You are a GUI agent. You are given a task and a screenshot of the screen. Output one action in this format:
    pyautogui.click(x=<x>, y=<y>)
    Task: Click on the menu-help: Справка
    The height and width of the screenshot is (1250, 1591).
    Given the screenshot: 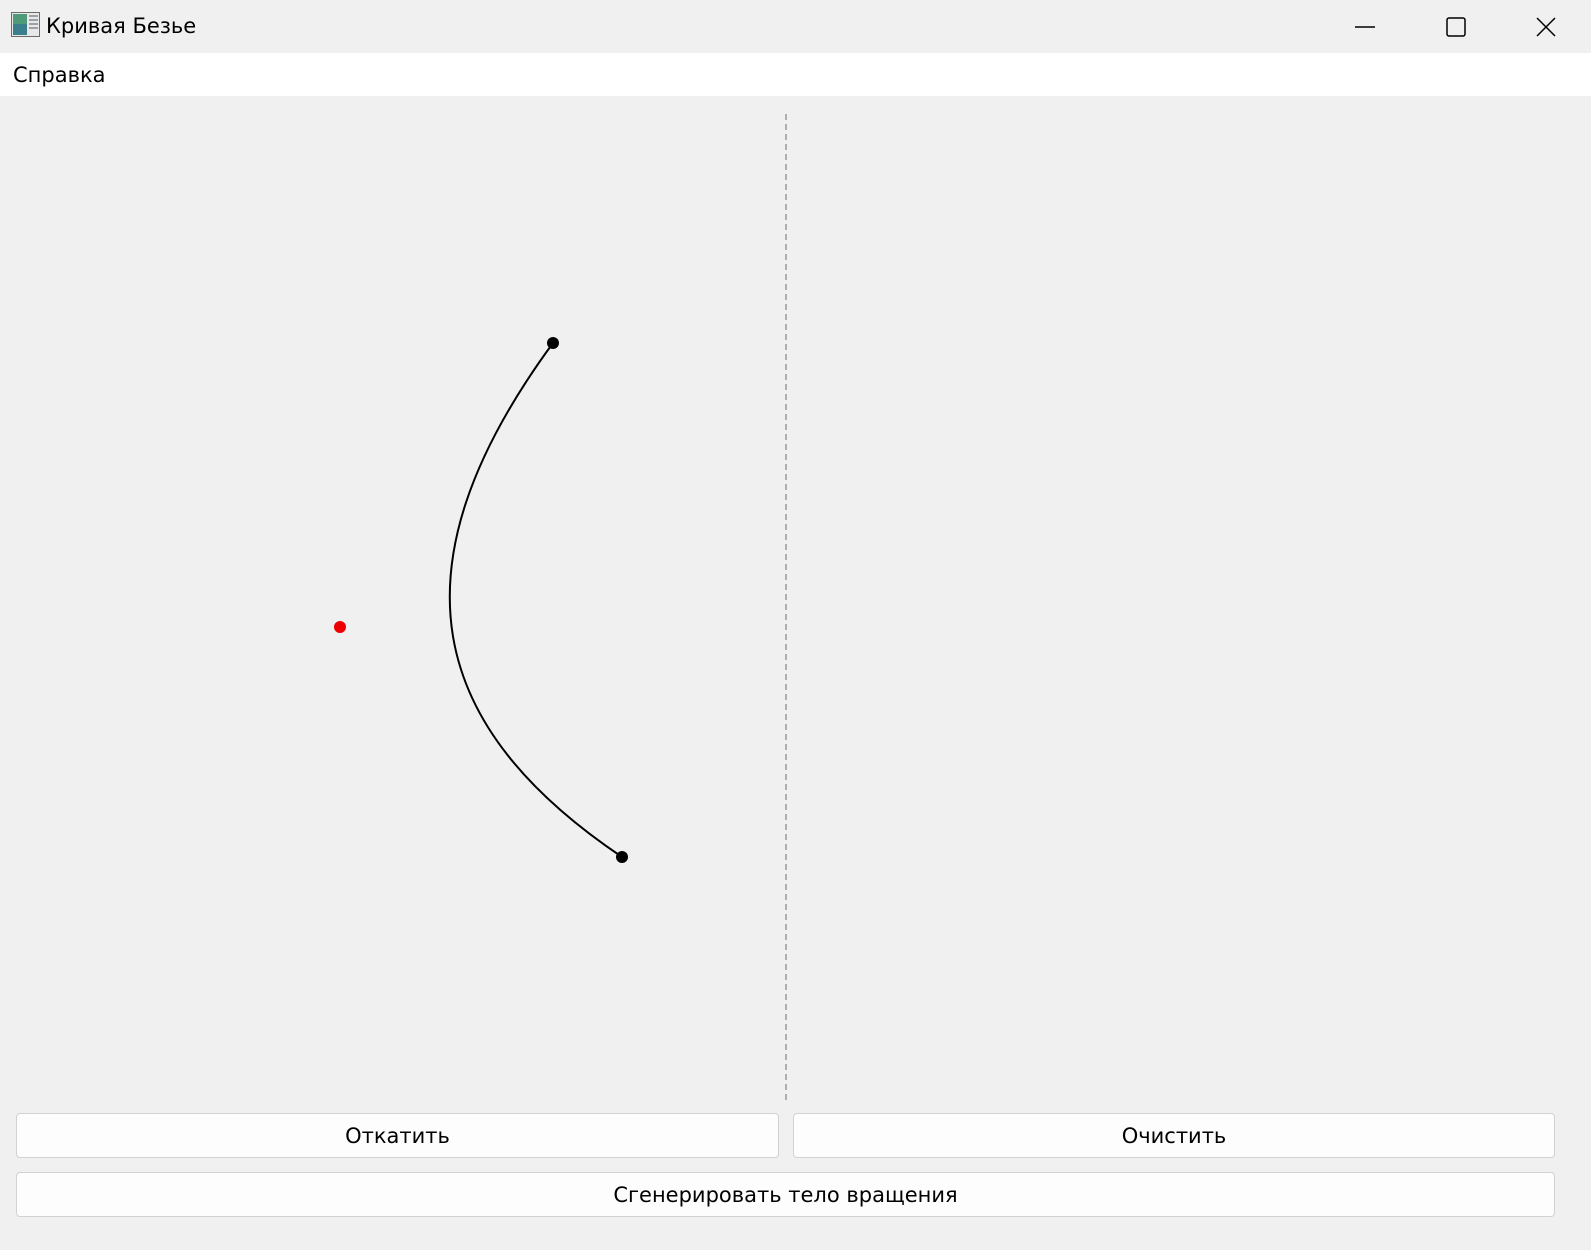 What is the action you would take?
    pyautogui.click(x=59, y=75)
    